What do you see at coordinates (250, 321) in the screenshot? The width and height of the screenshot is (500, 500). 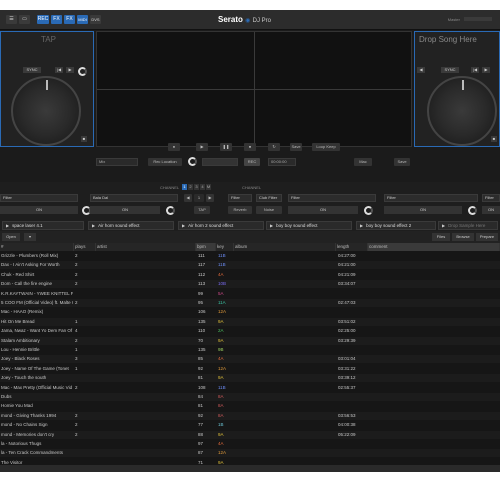 I see `table-row: Hit On Me Bread 1 135 9A 03:51:02` at bounding box center [250, 321].